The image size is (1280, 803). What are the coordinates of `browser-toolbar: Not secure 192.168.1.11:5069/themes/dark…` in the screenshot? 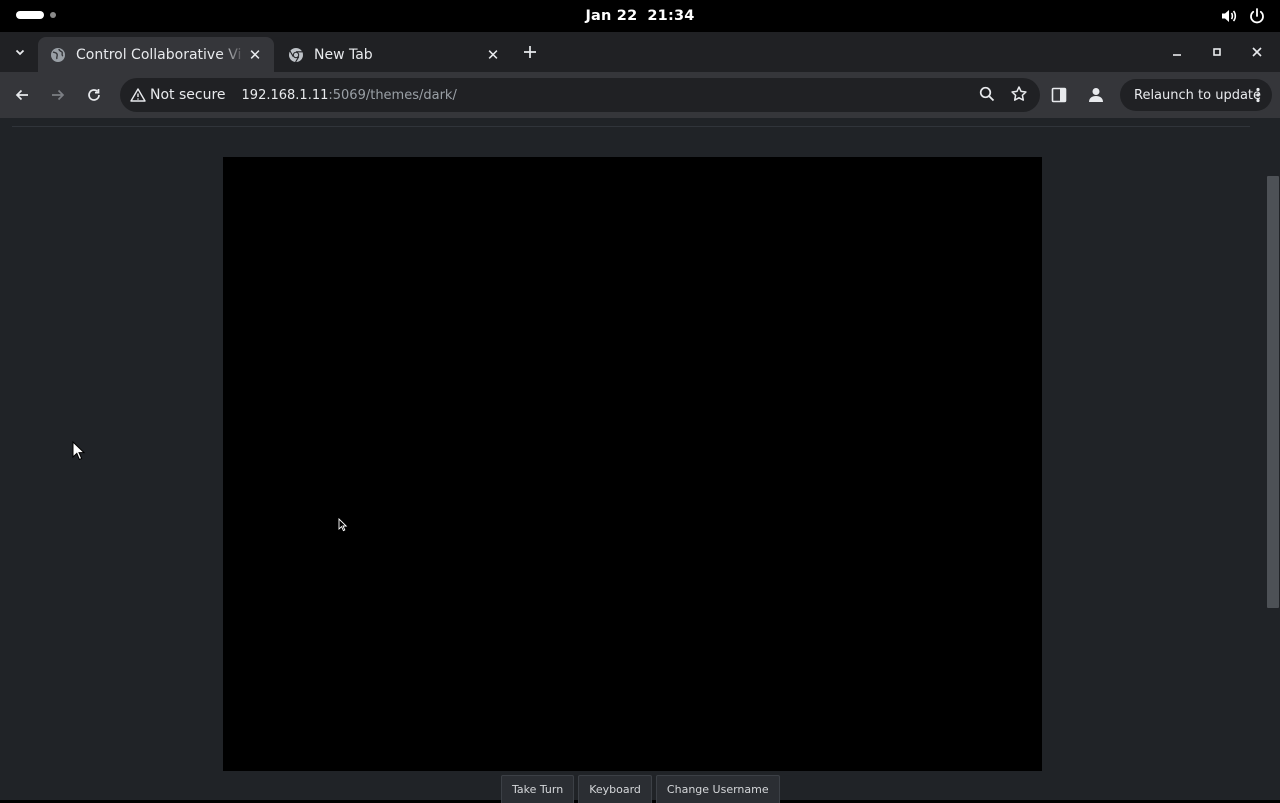 It's located at (640, 95).